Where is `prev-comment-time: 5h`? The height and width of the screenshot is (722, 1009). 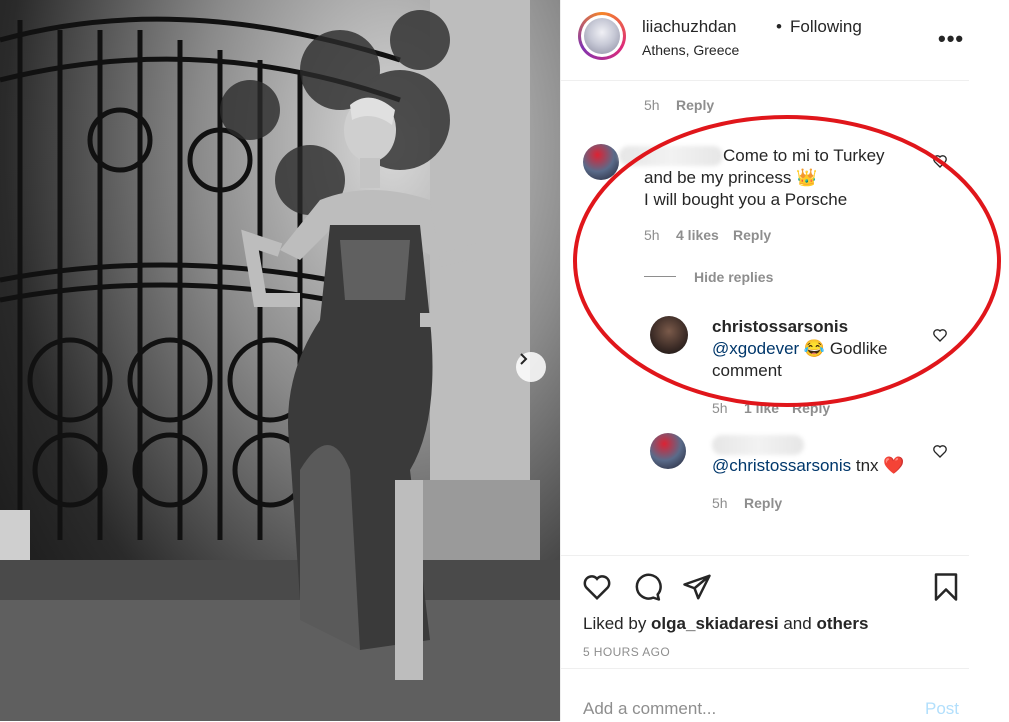 prev-comment-time: 5h is located at coordinates (652, 105).